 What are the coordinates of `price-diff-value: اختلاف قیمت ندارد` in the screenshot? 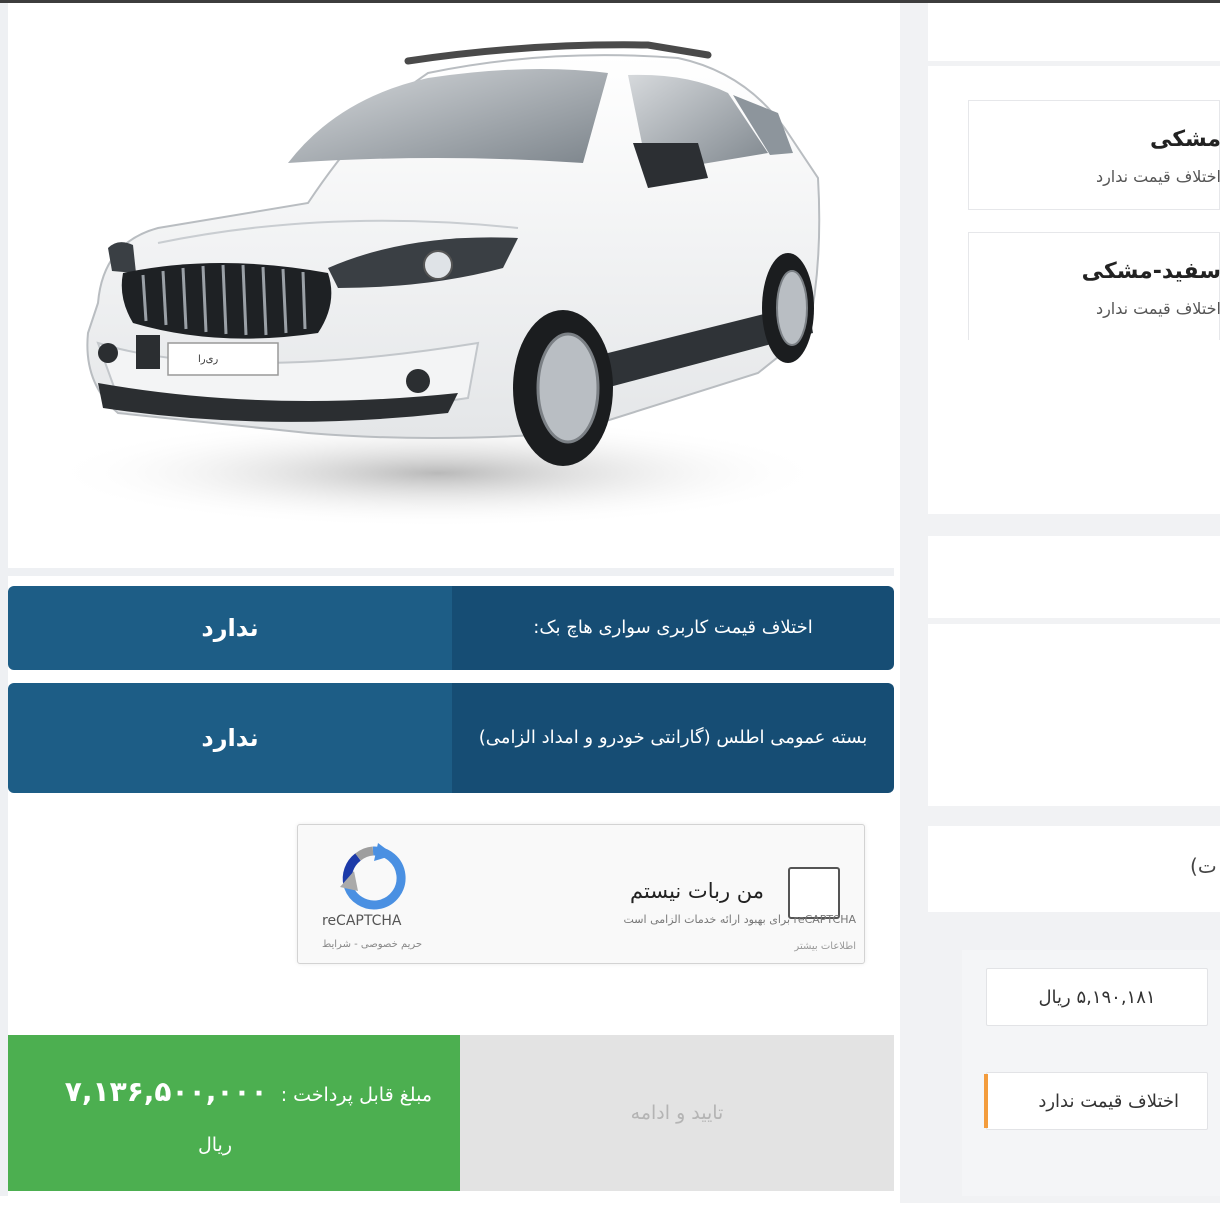 It's located at (1108, 1101).